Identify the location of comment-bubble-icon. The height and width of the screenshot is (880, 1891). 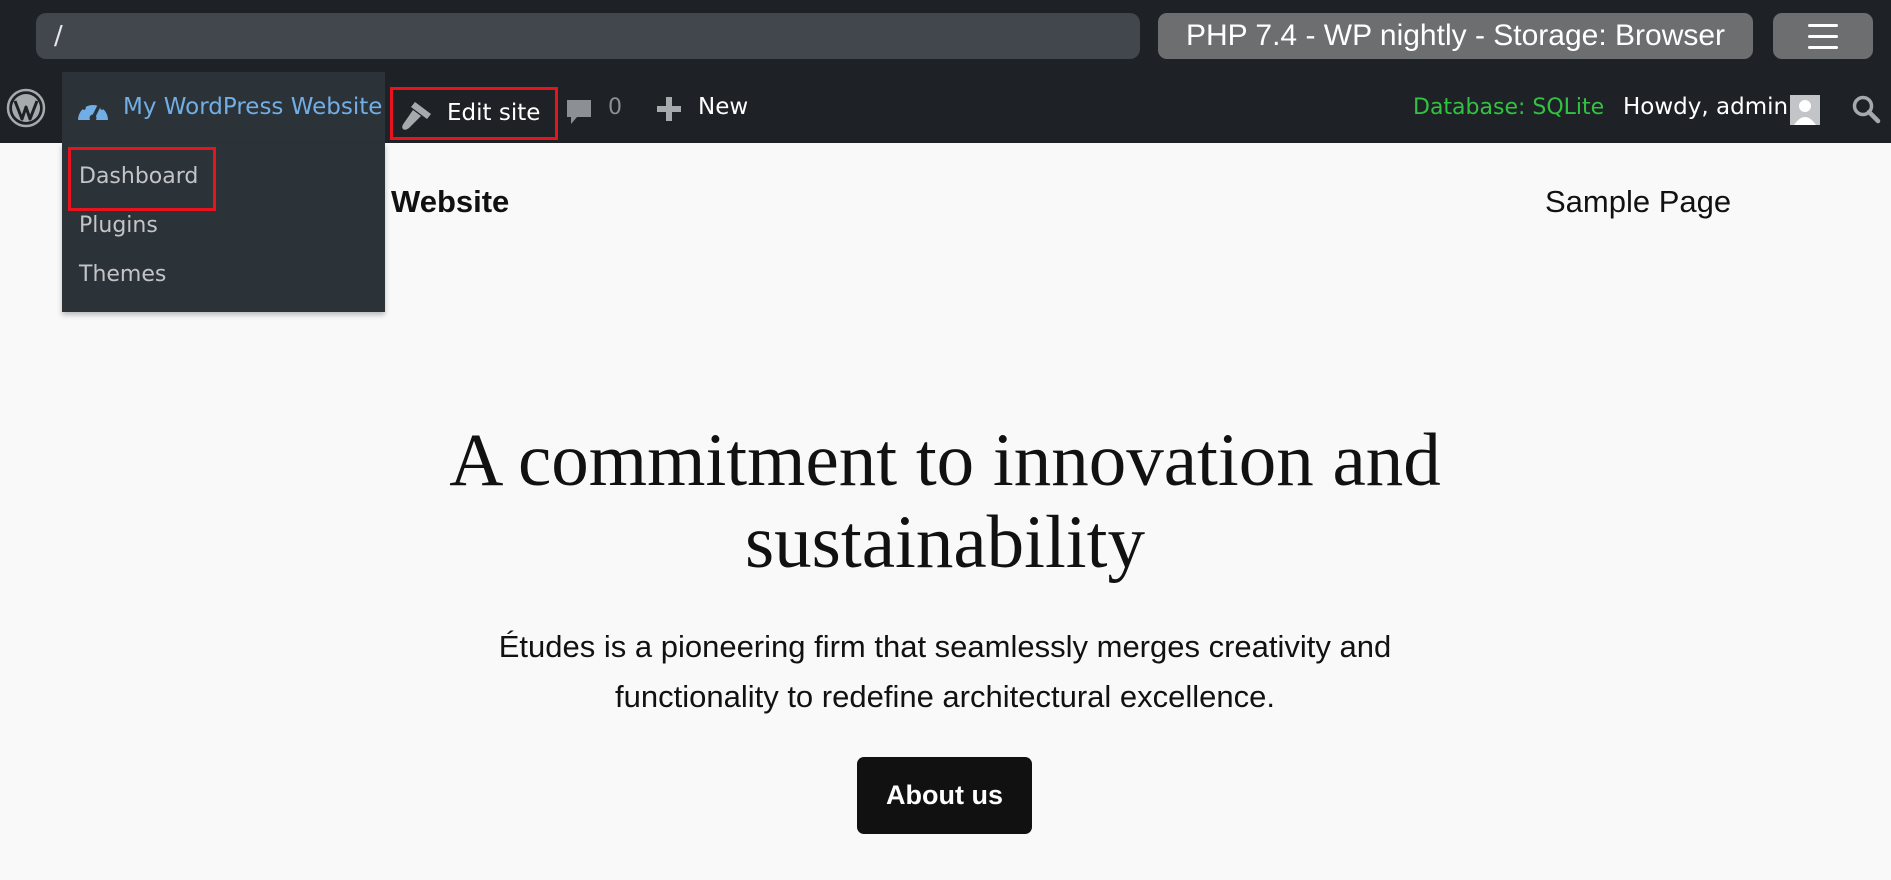
(579, 112).